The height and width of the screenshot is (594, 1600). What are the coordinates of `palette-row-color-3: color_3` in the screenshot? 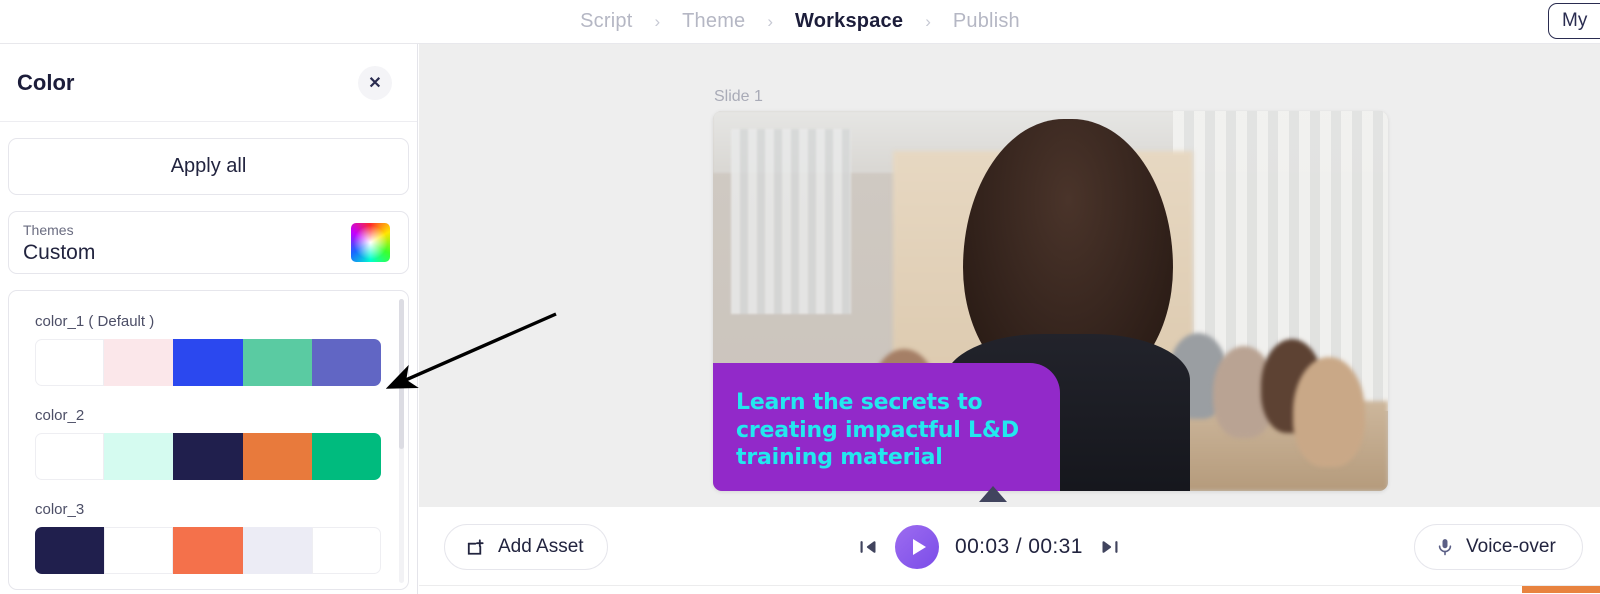 It's located at (212, 537).